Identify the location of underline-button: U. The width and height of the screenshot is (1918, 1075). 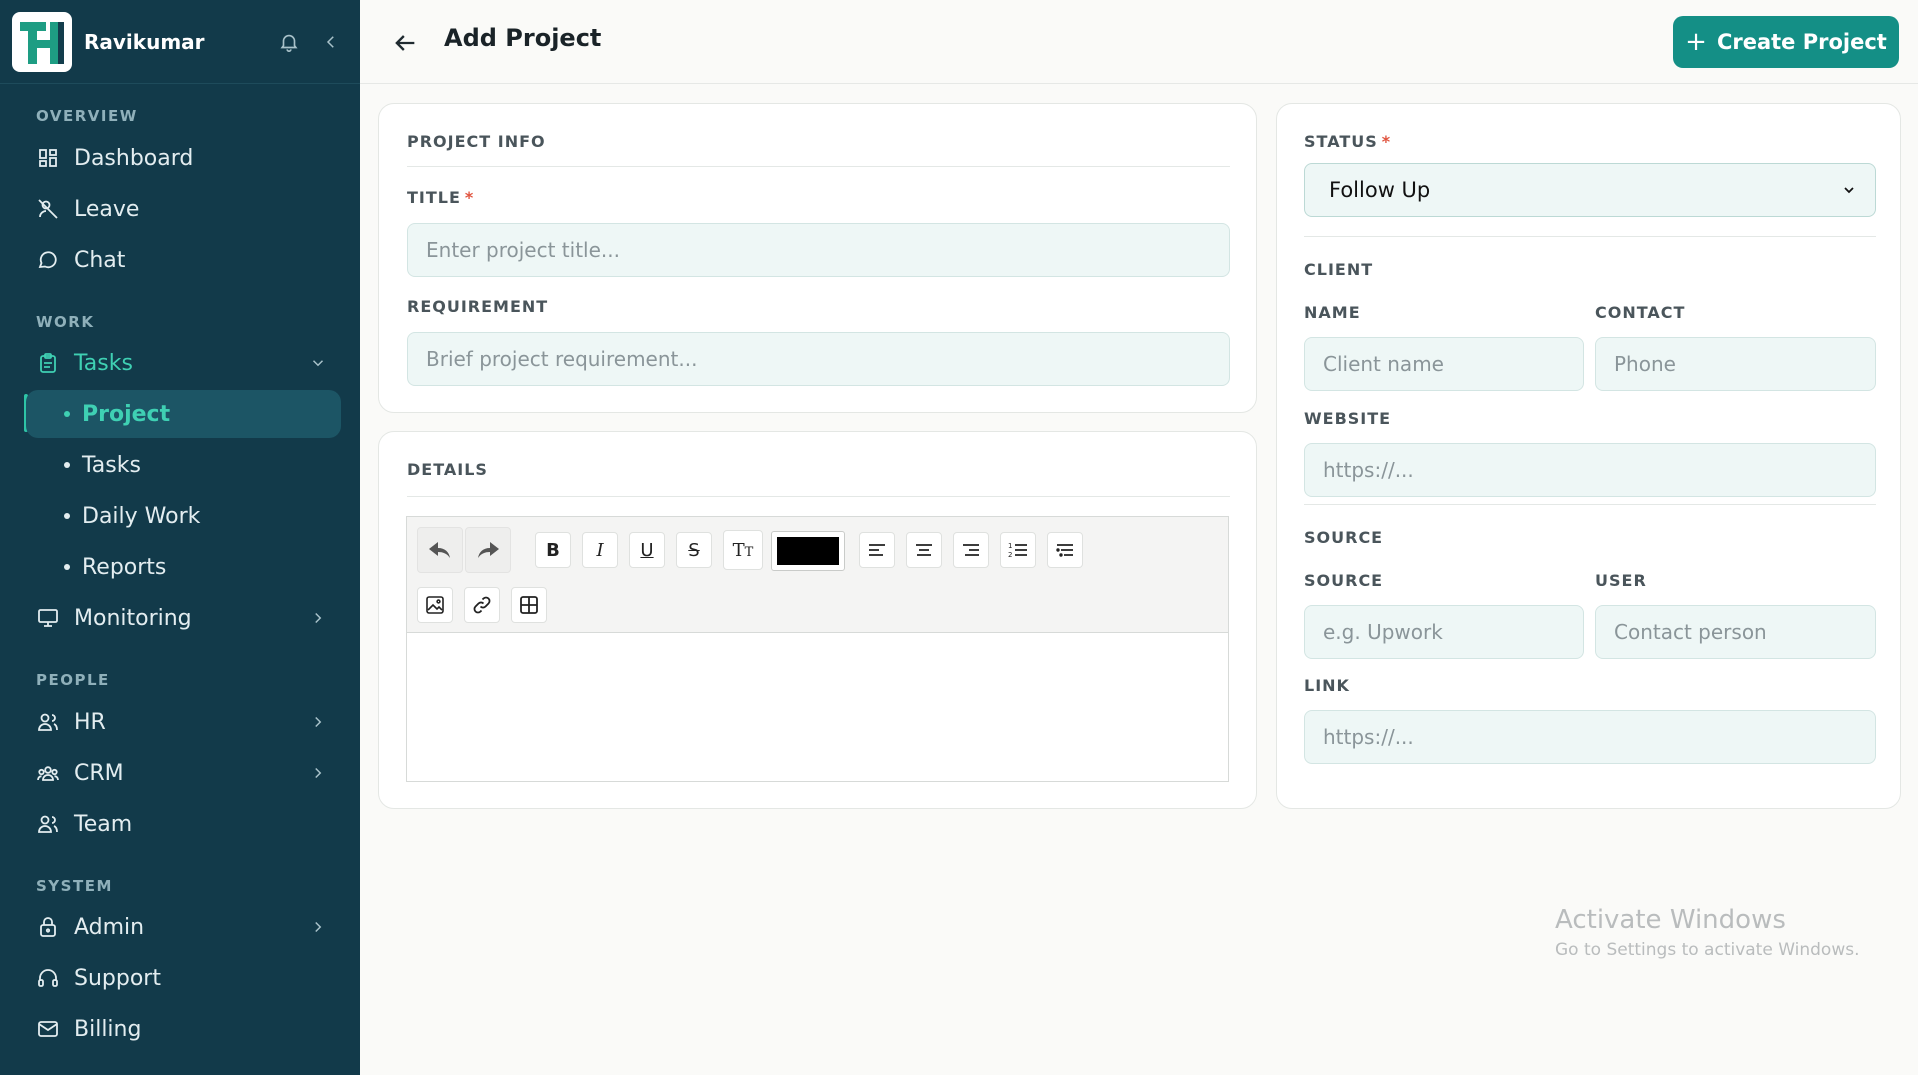
(647, 550).